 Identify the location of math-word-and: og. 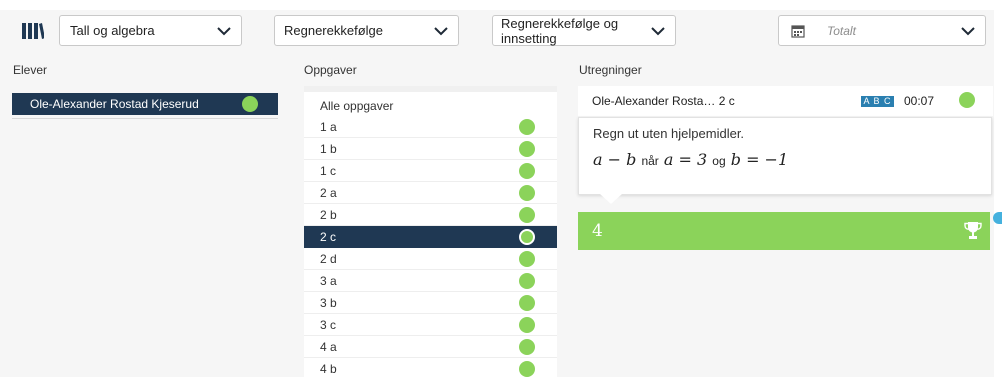
(719, 161).